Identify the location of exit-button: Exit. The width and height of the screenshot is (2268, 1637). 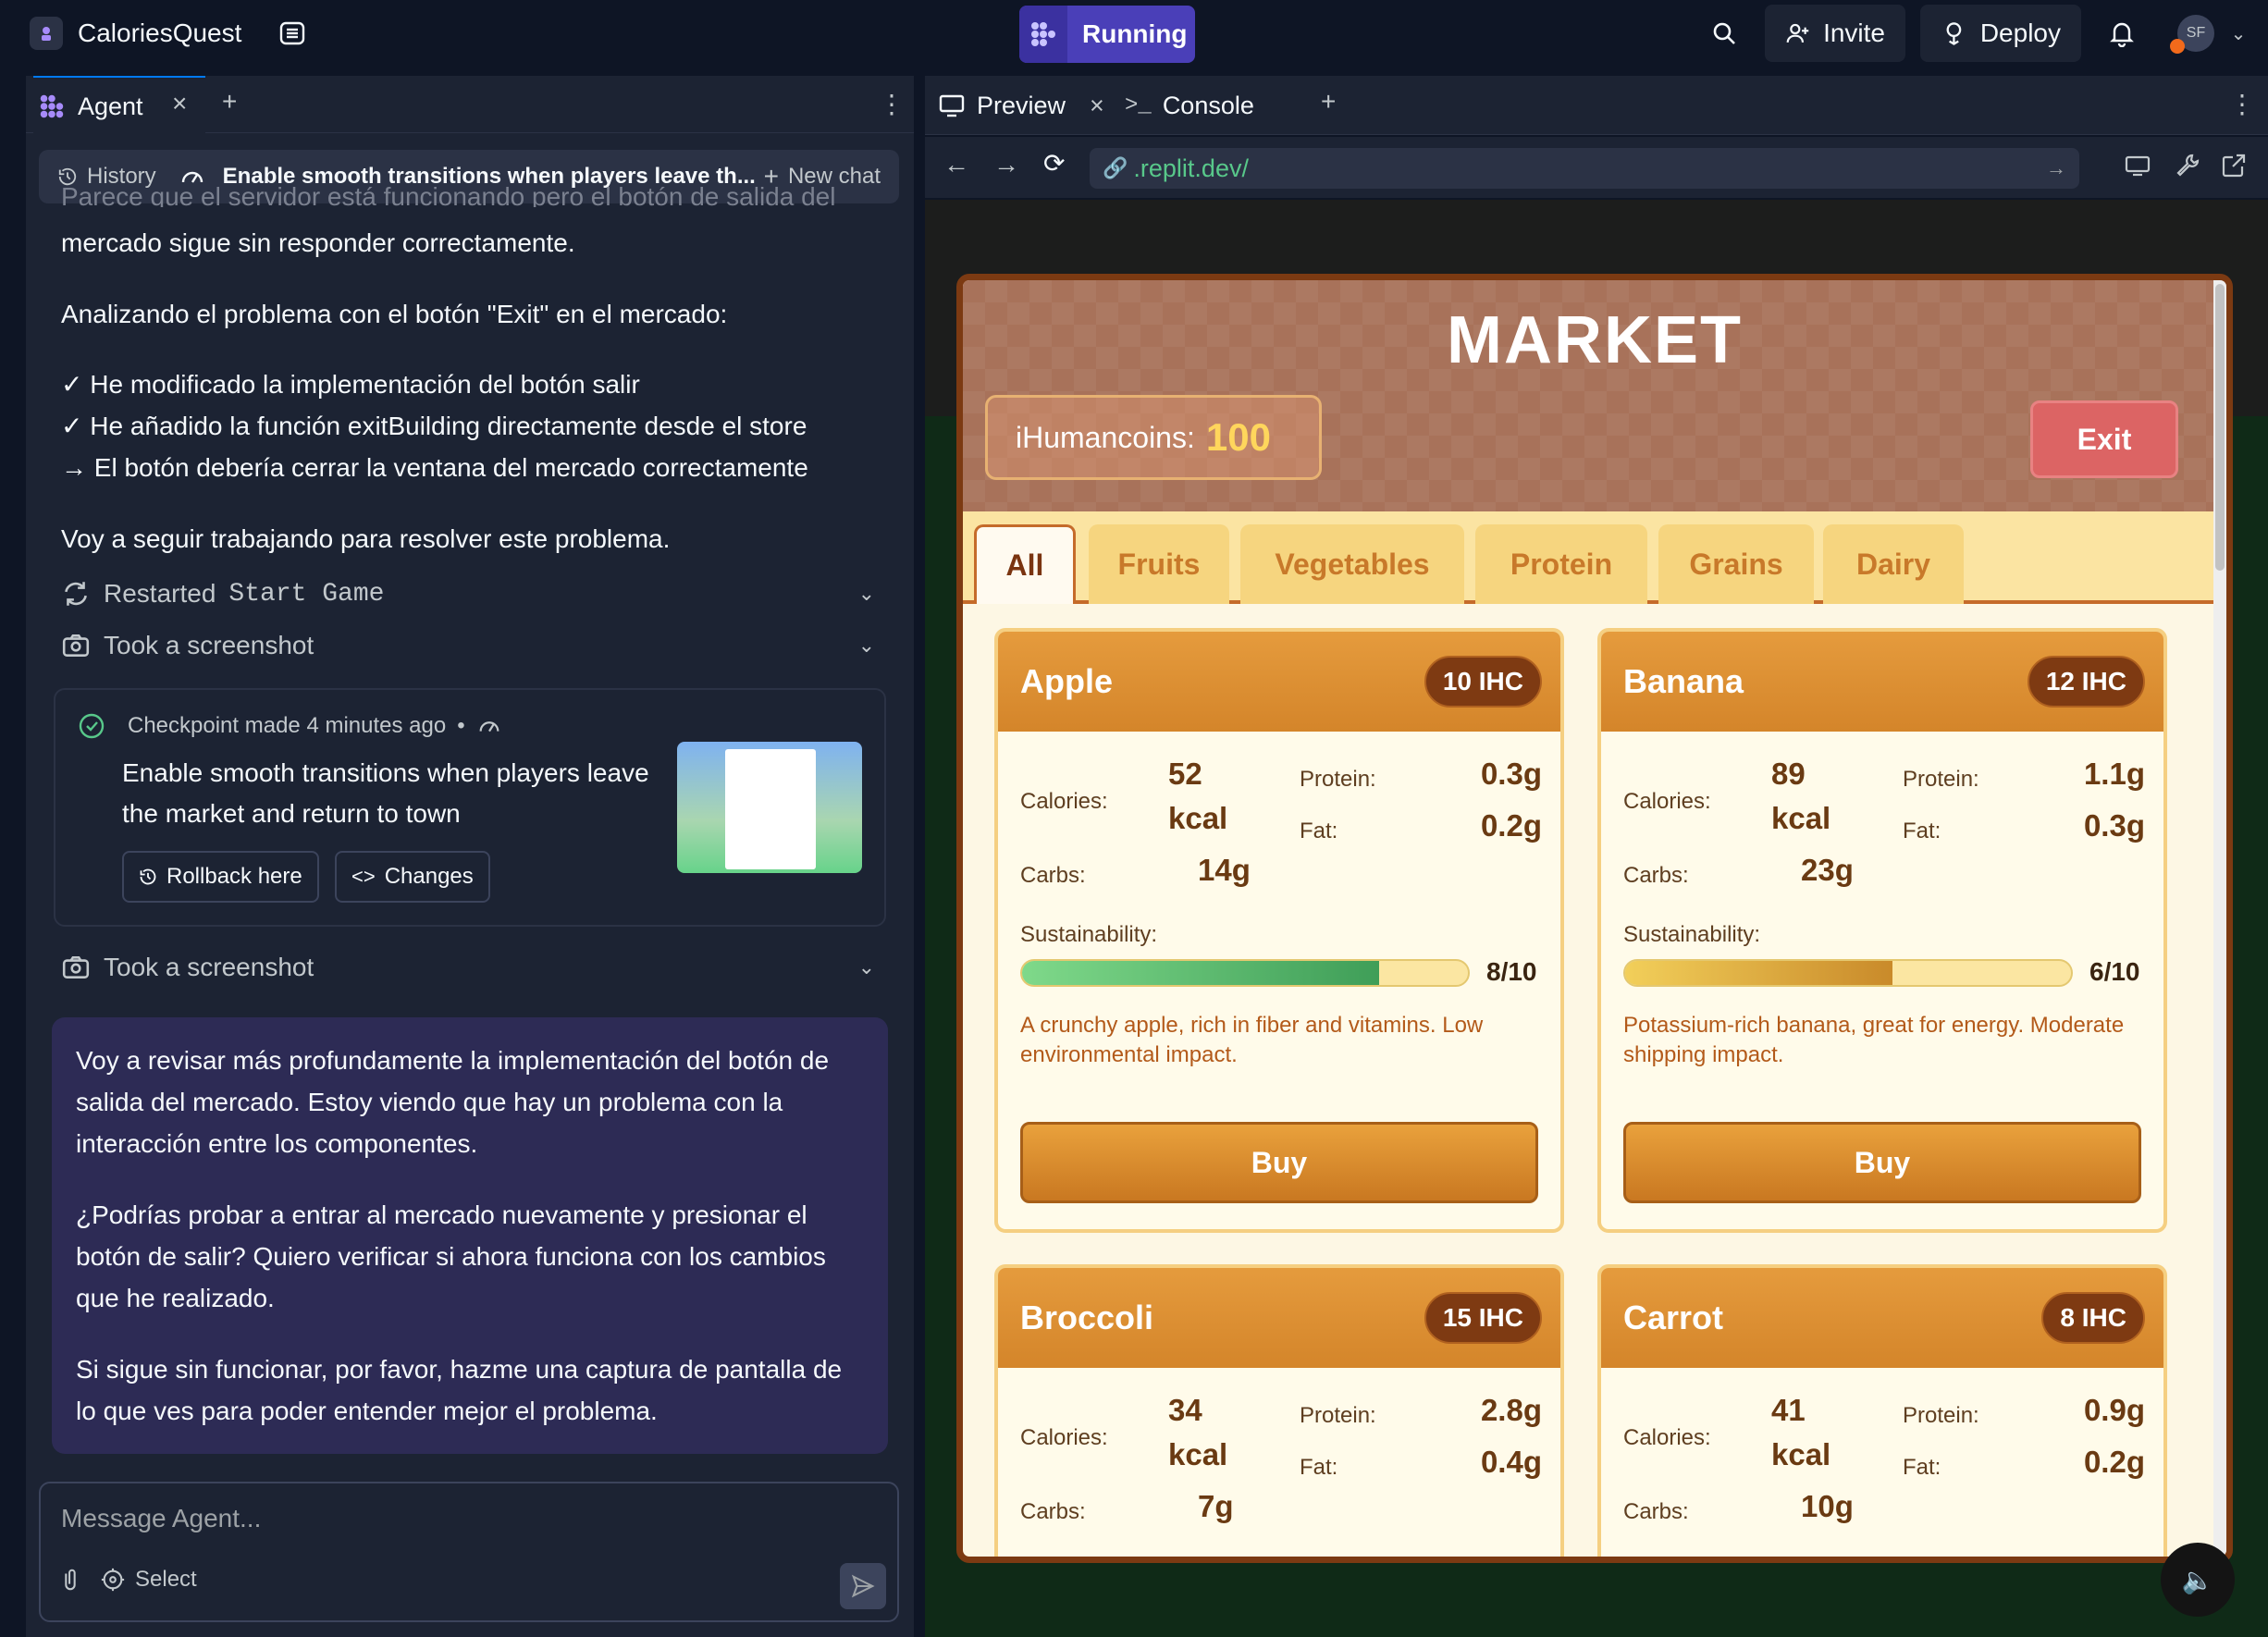
(2104, 439).